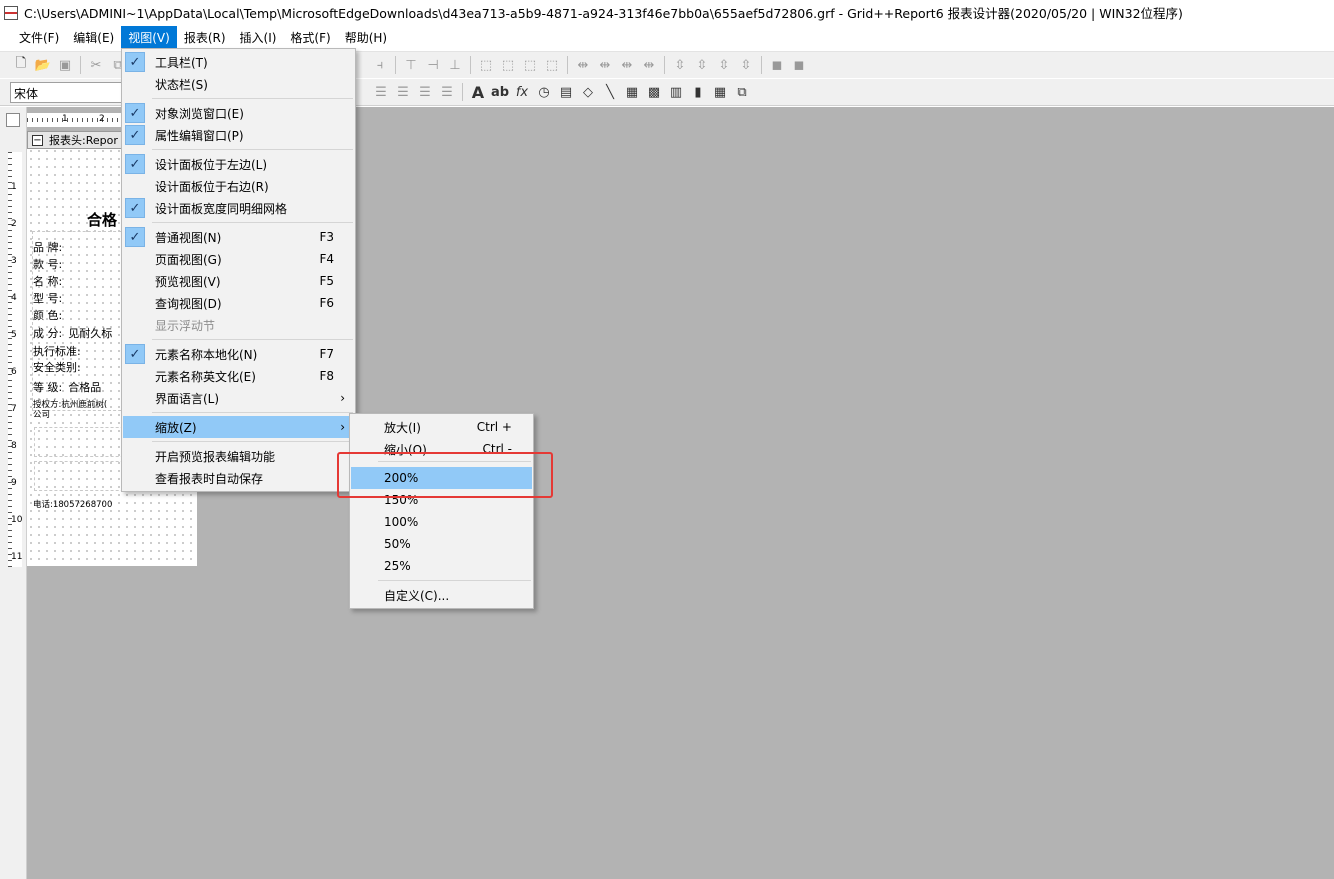 Image resolution: width=1334 pixels, height=879 pixels. What do you see at coordinates (381, 92) in the screenshot?
I see `text-align-left-icon: ☰` at bounding box center [381, 92].